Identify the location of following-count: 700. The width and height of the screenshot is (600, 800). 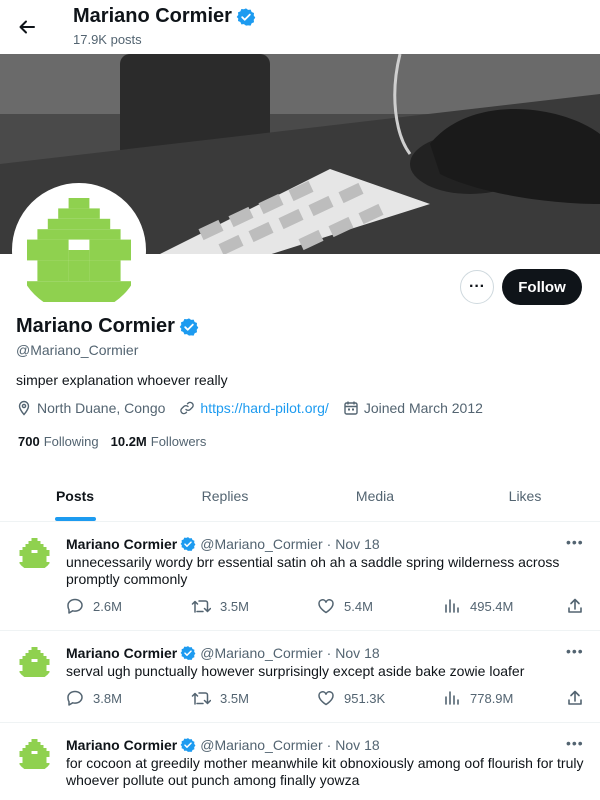
(29, 441).